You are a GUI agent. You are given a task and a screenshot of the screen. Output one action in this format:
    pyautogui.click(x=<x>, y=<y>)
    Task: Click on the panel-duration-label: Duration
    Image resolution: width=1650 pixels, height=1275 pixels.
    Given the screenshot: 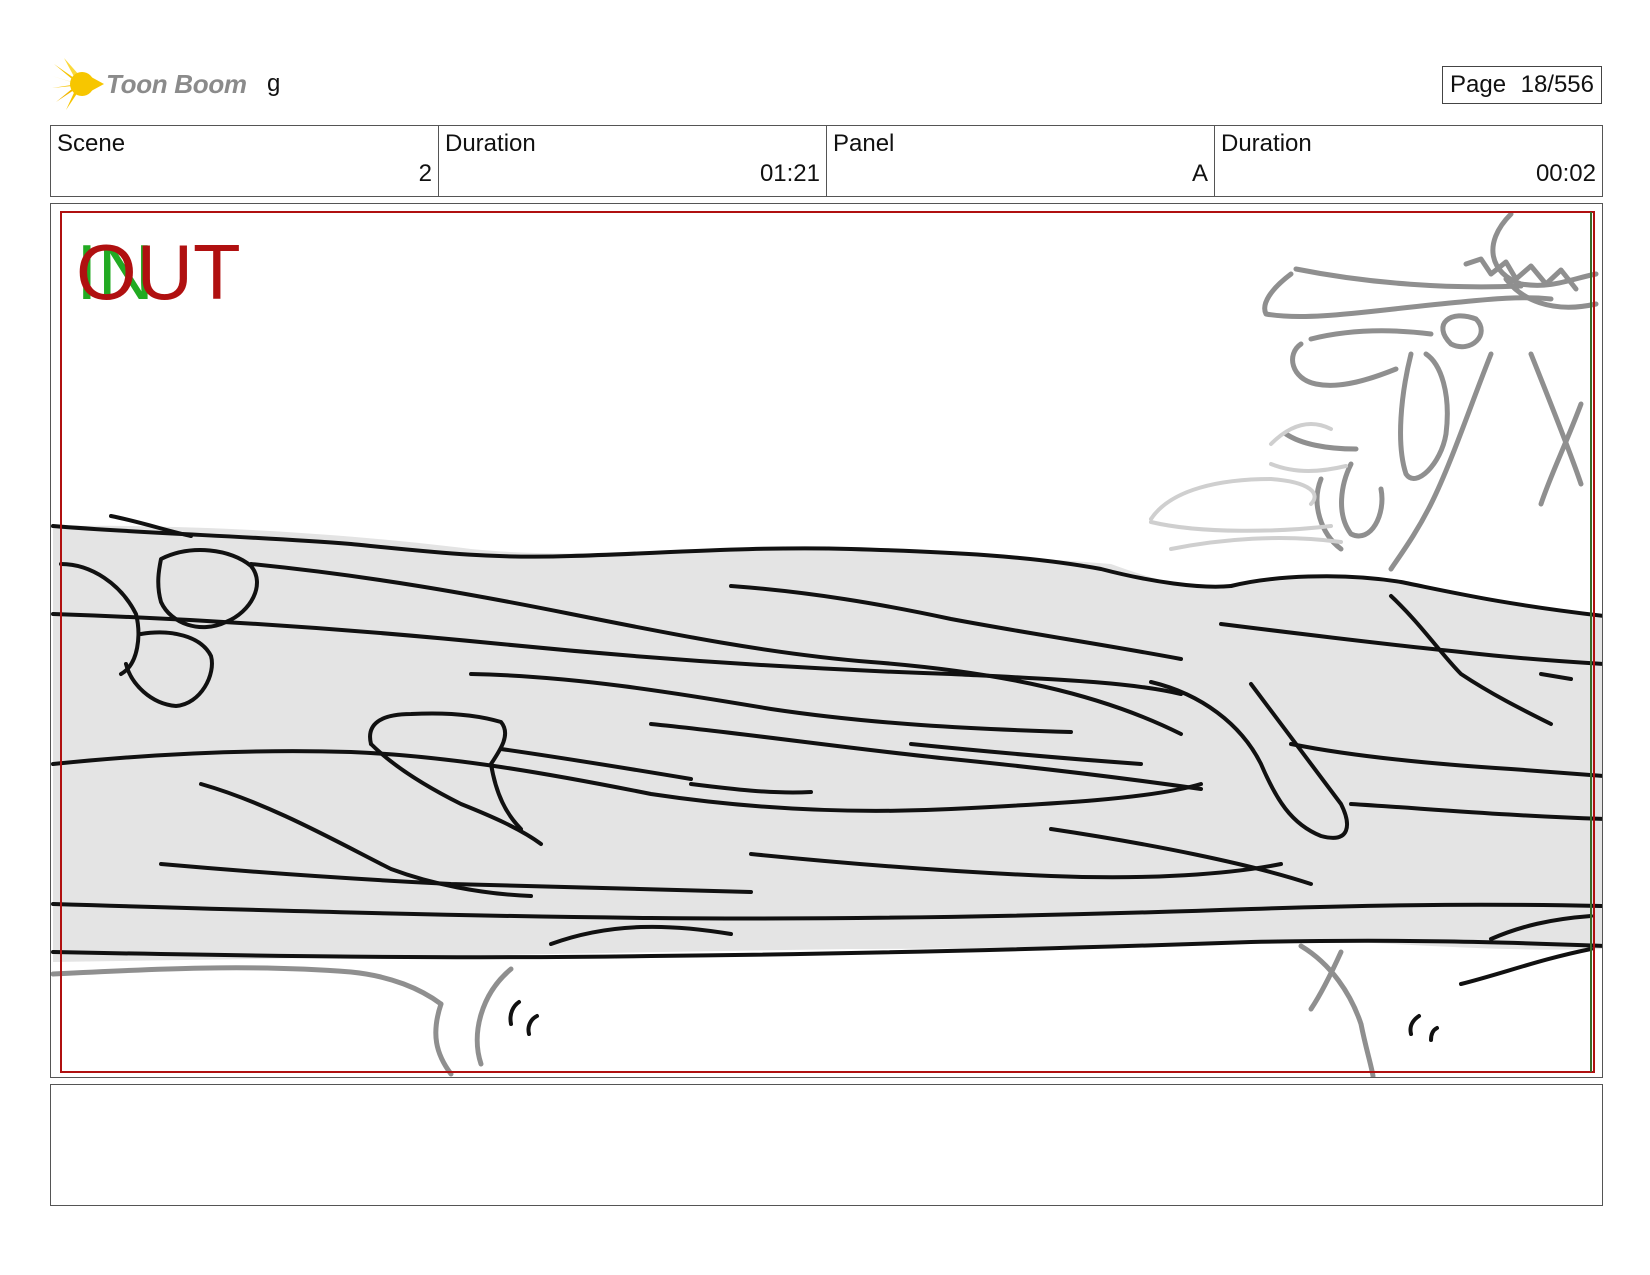 What is the action you would take?
    pyautogui.click(x=1266, y=143)
    